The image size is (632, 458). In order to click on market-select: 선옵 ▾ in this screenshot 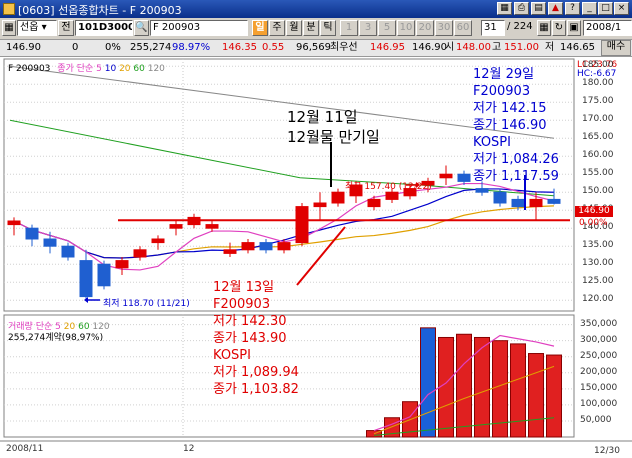, I will do `click(37, 28)`.